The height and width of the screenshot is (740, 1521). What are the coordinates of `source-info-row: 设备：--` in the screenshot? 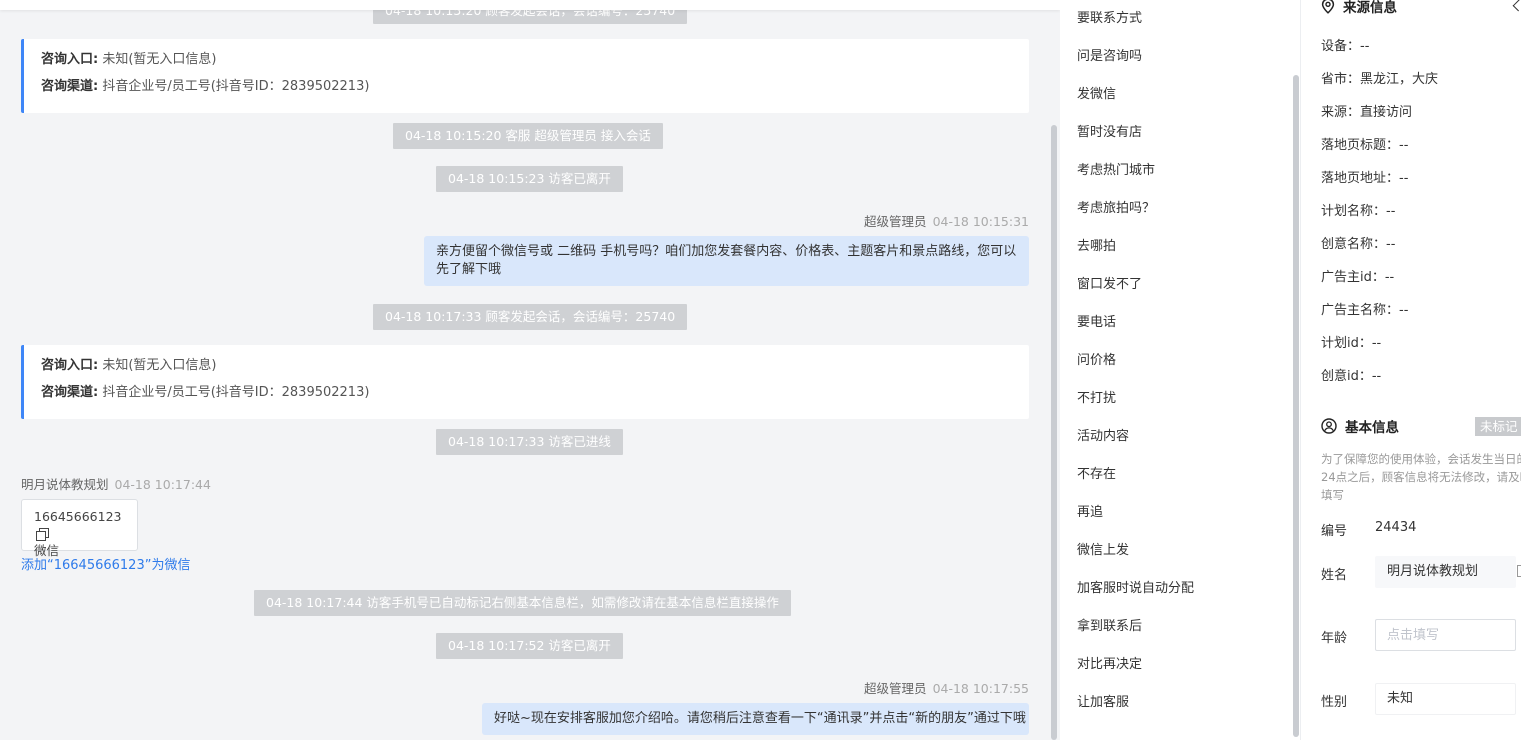 It's located at (1345, 46).